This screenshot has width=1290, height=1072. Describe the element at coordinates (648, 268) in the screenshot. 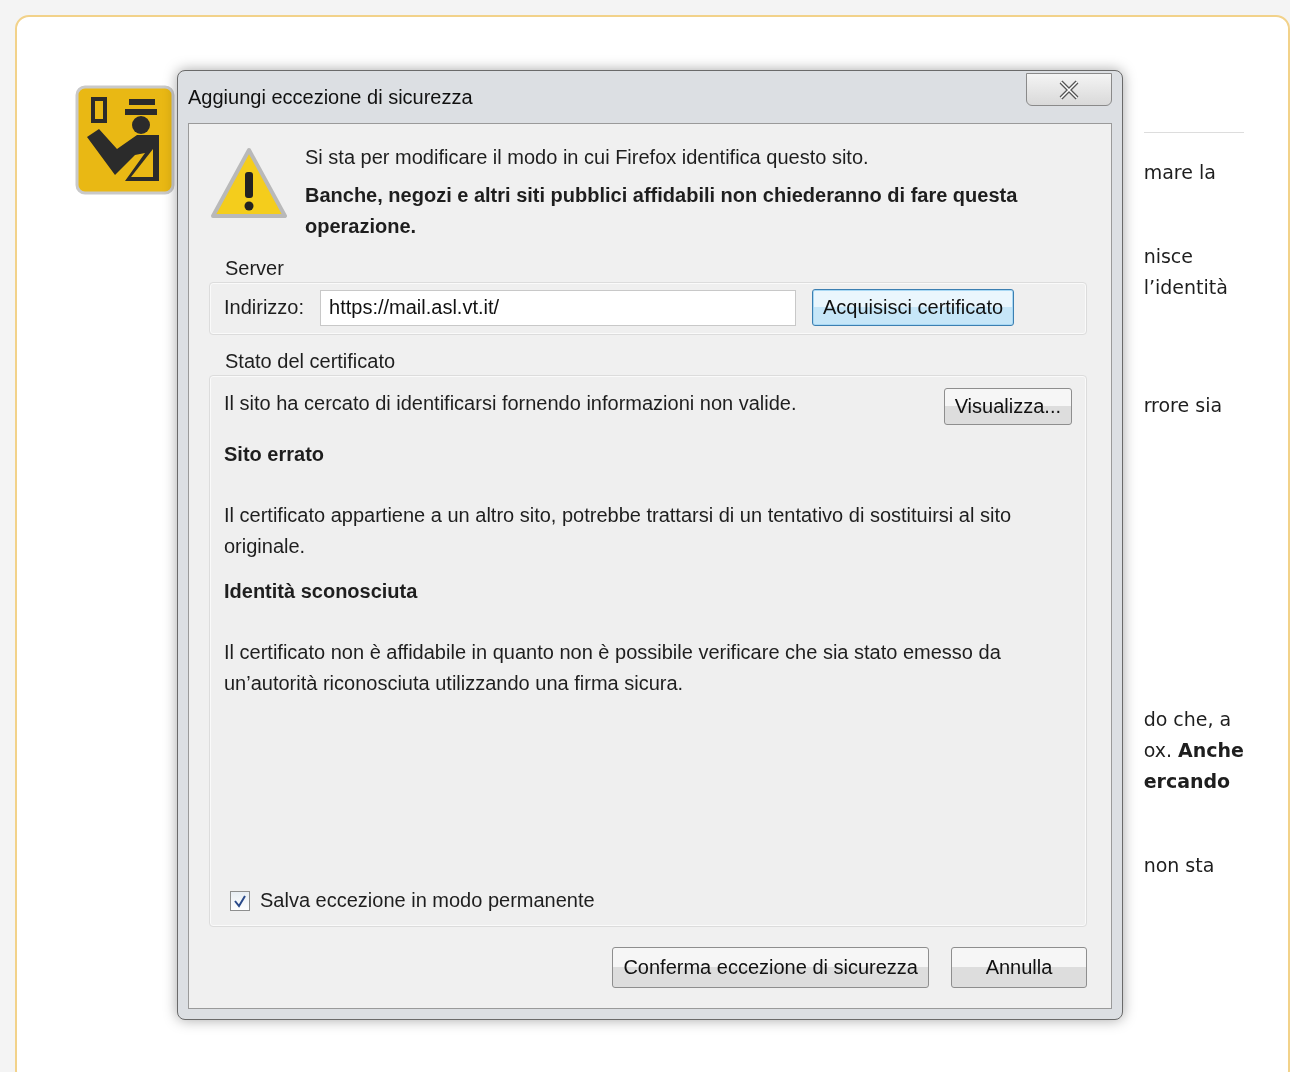

I see `group-legend: Server` at that location.